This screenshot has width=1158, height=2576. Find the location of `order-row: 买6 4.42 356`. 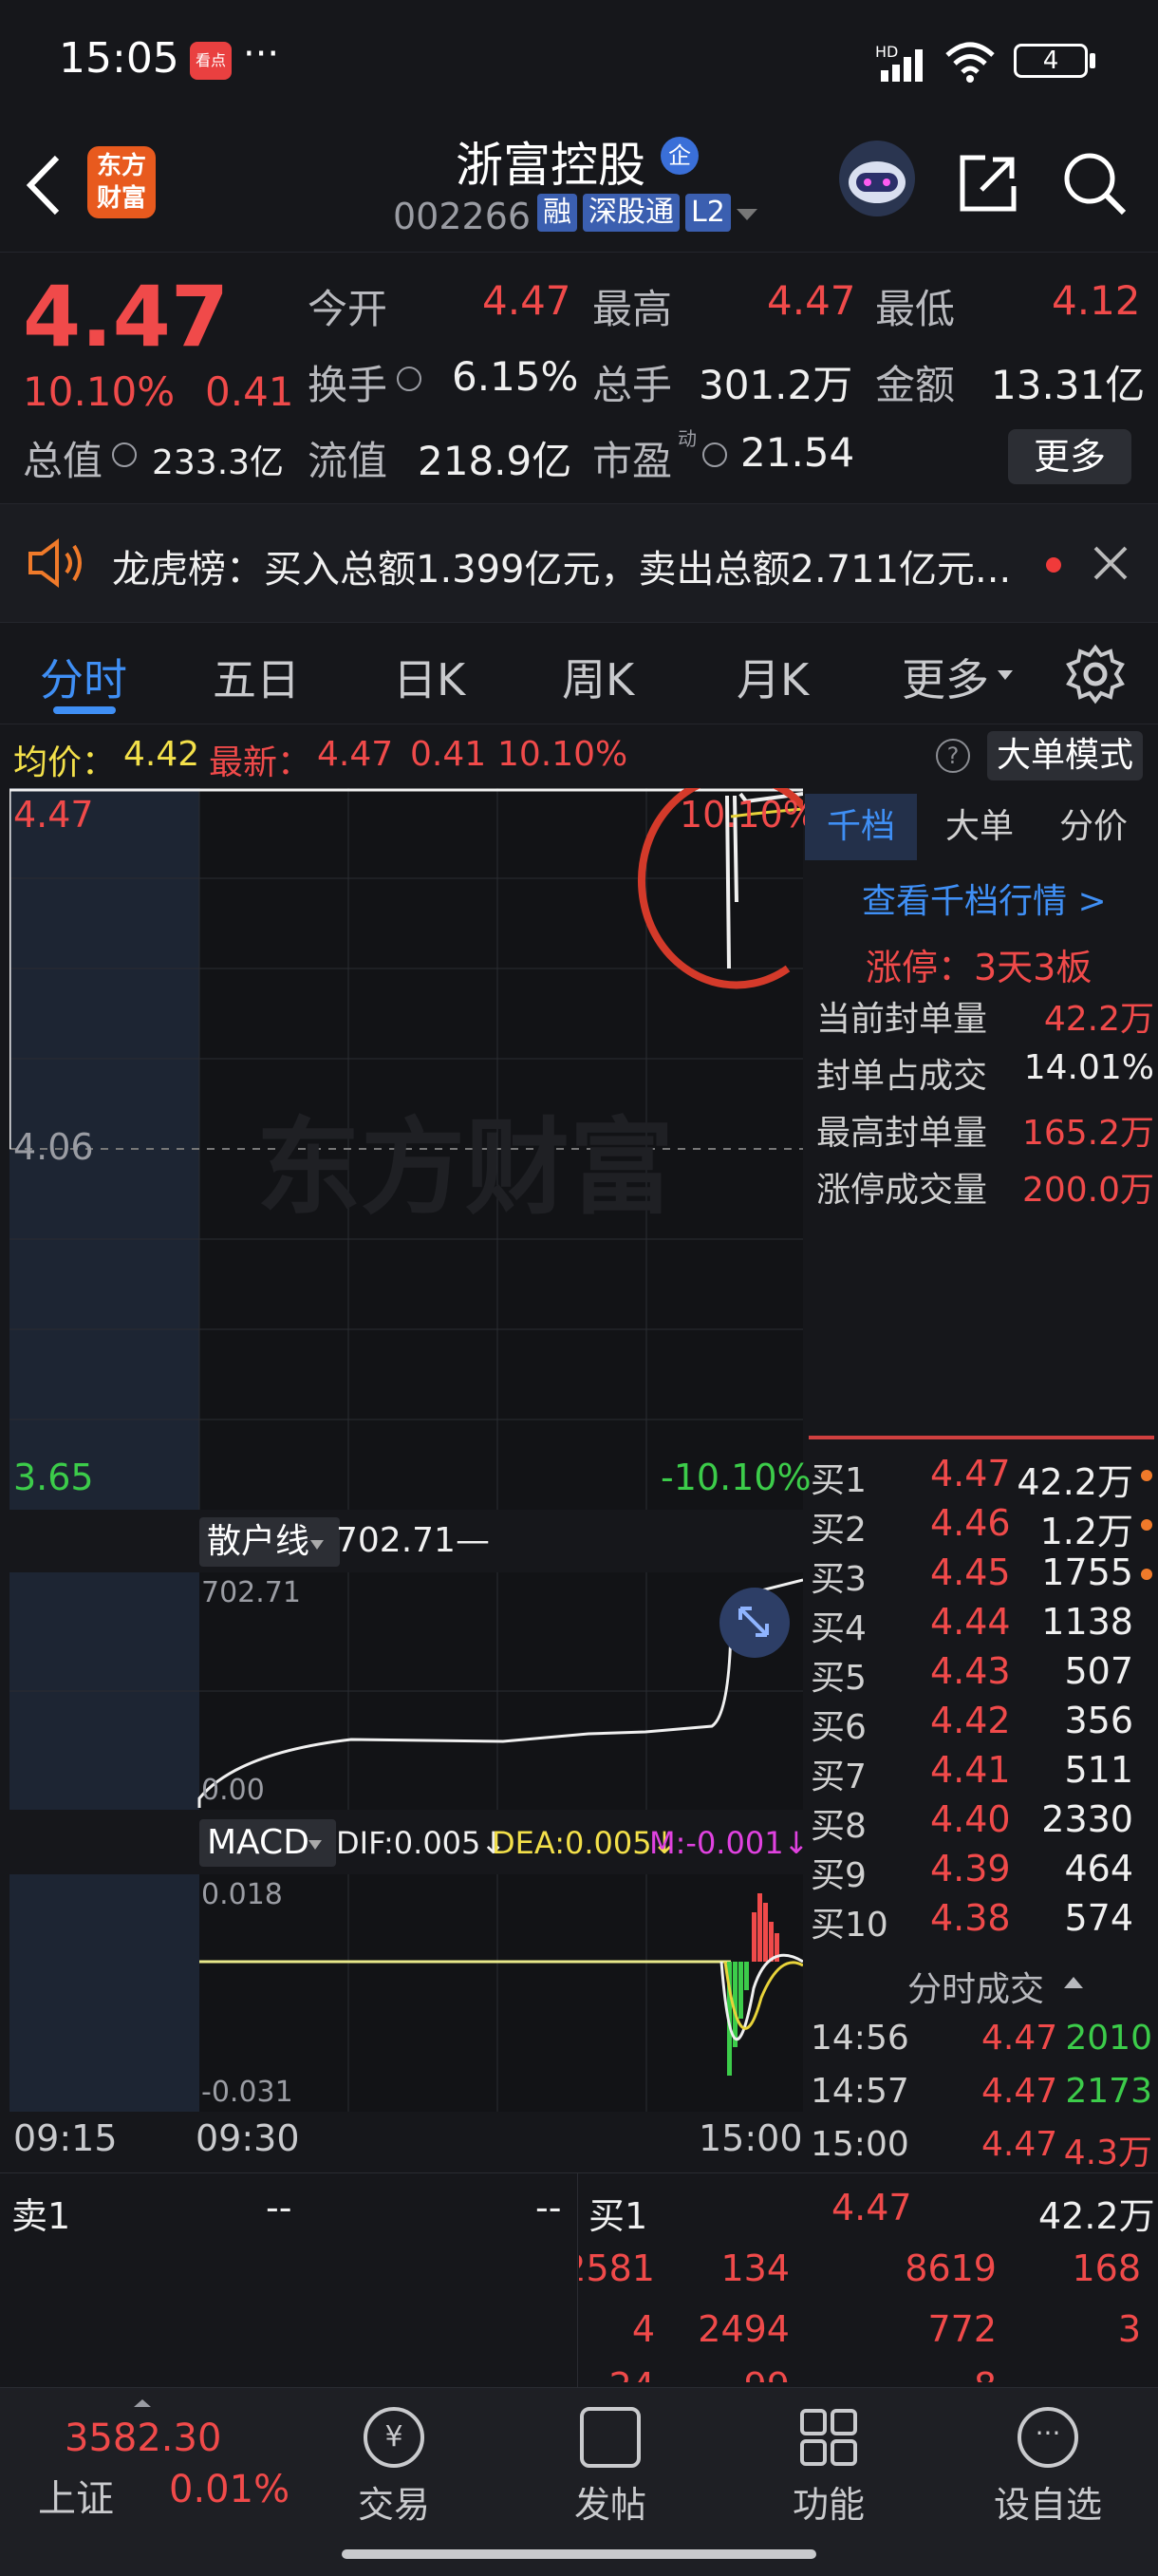

order-row: 买6 4.42 356 is located at coordinates (981, 1724).